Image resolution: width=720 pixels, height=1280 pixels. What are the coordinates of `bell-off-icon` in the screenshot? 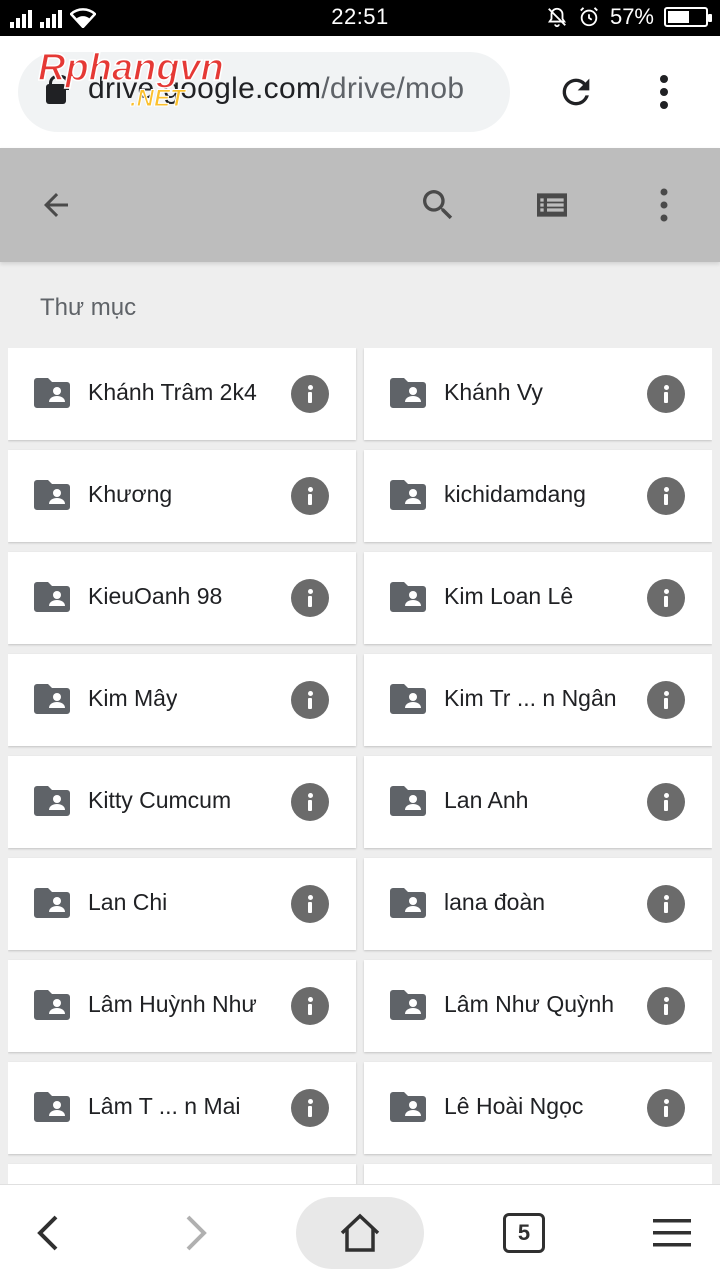 It's located at (556, 17).